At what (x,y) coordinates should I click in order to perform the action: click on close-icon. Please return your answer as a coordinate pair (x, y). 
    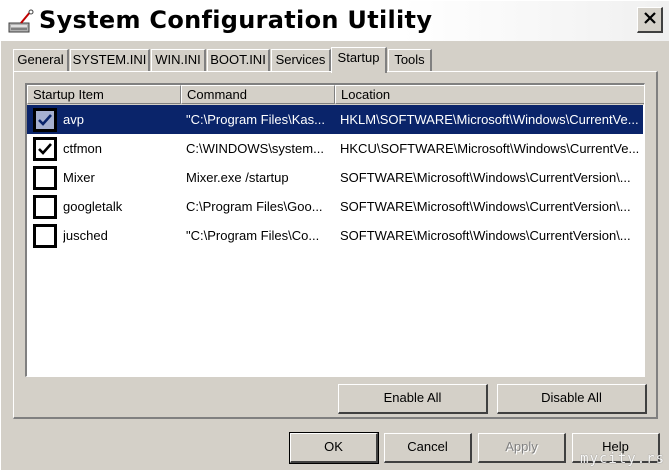
    Looking at the image, I should click on (650, 19).